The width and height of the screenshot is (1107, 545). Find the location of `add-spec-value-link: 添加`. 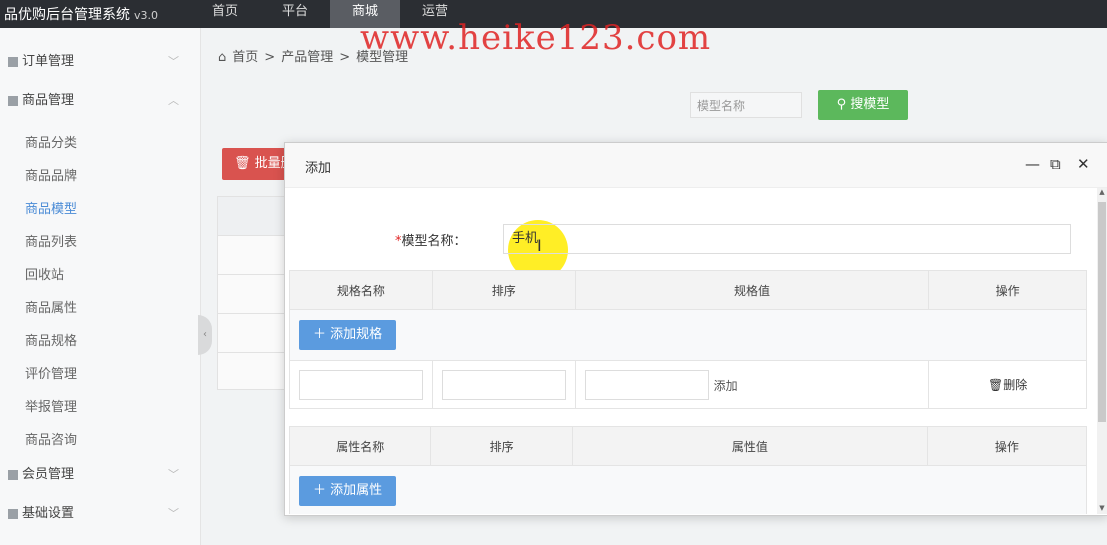

add-spec-value-link: 添加 is located at coordinates (726, 385).